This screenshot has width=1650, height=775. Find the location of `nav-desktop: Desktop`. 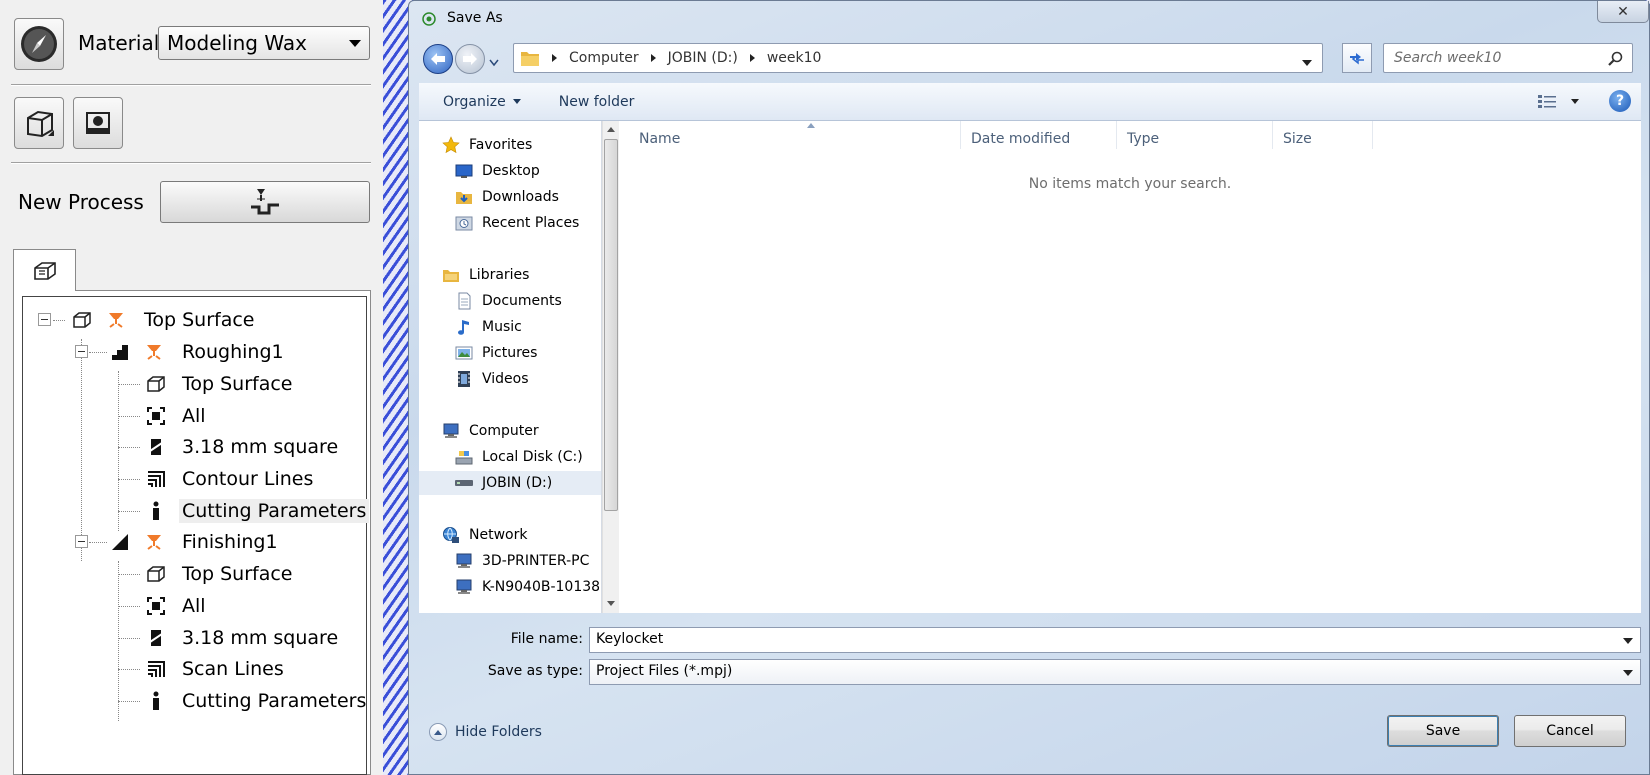

nav-desktop: Desktop is located at coordinates (497, 171).